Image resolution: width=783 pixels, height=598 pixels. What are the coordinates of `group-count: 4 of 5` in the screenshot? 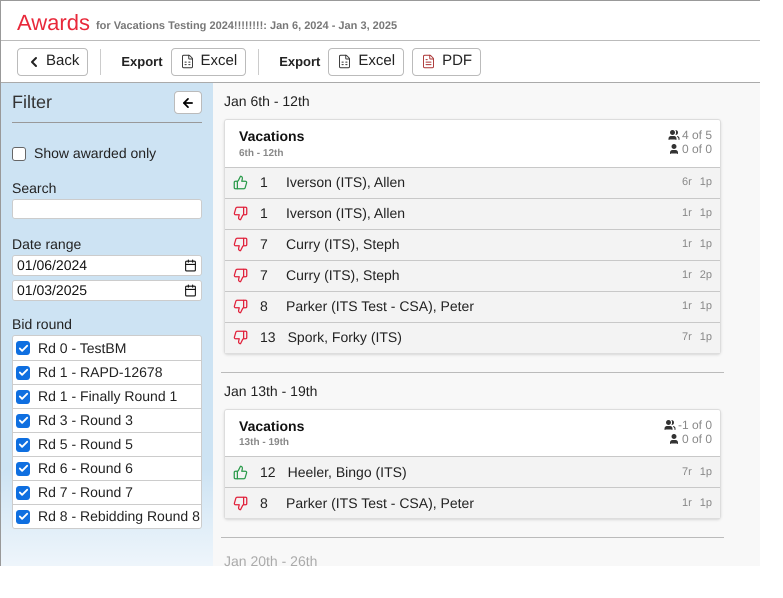 It's located at (697, 135).